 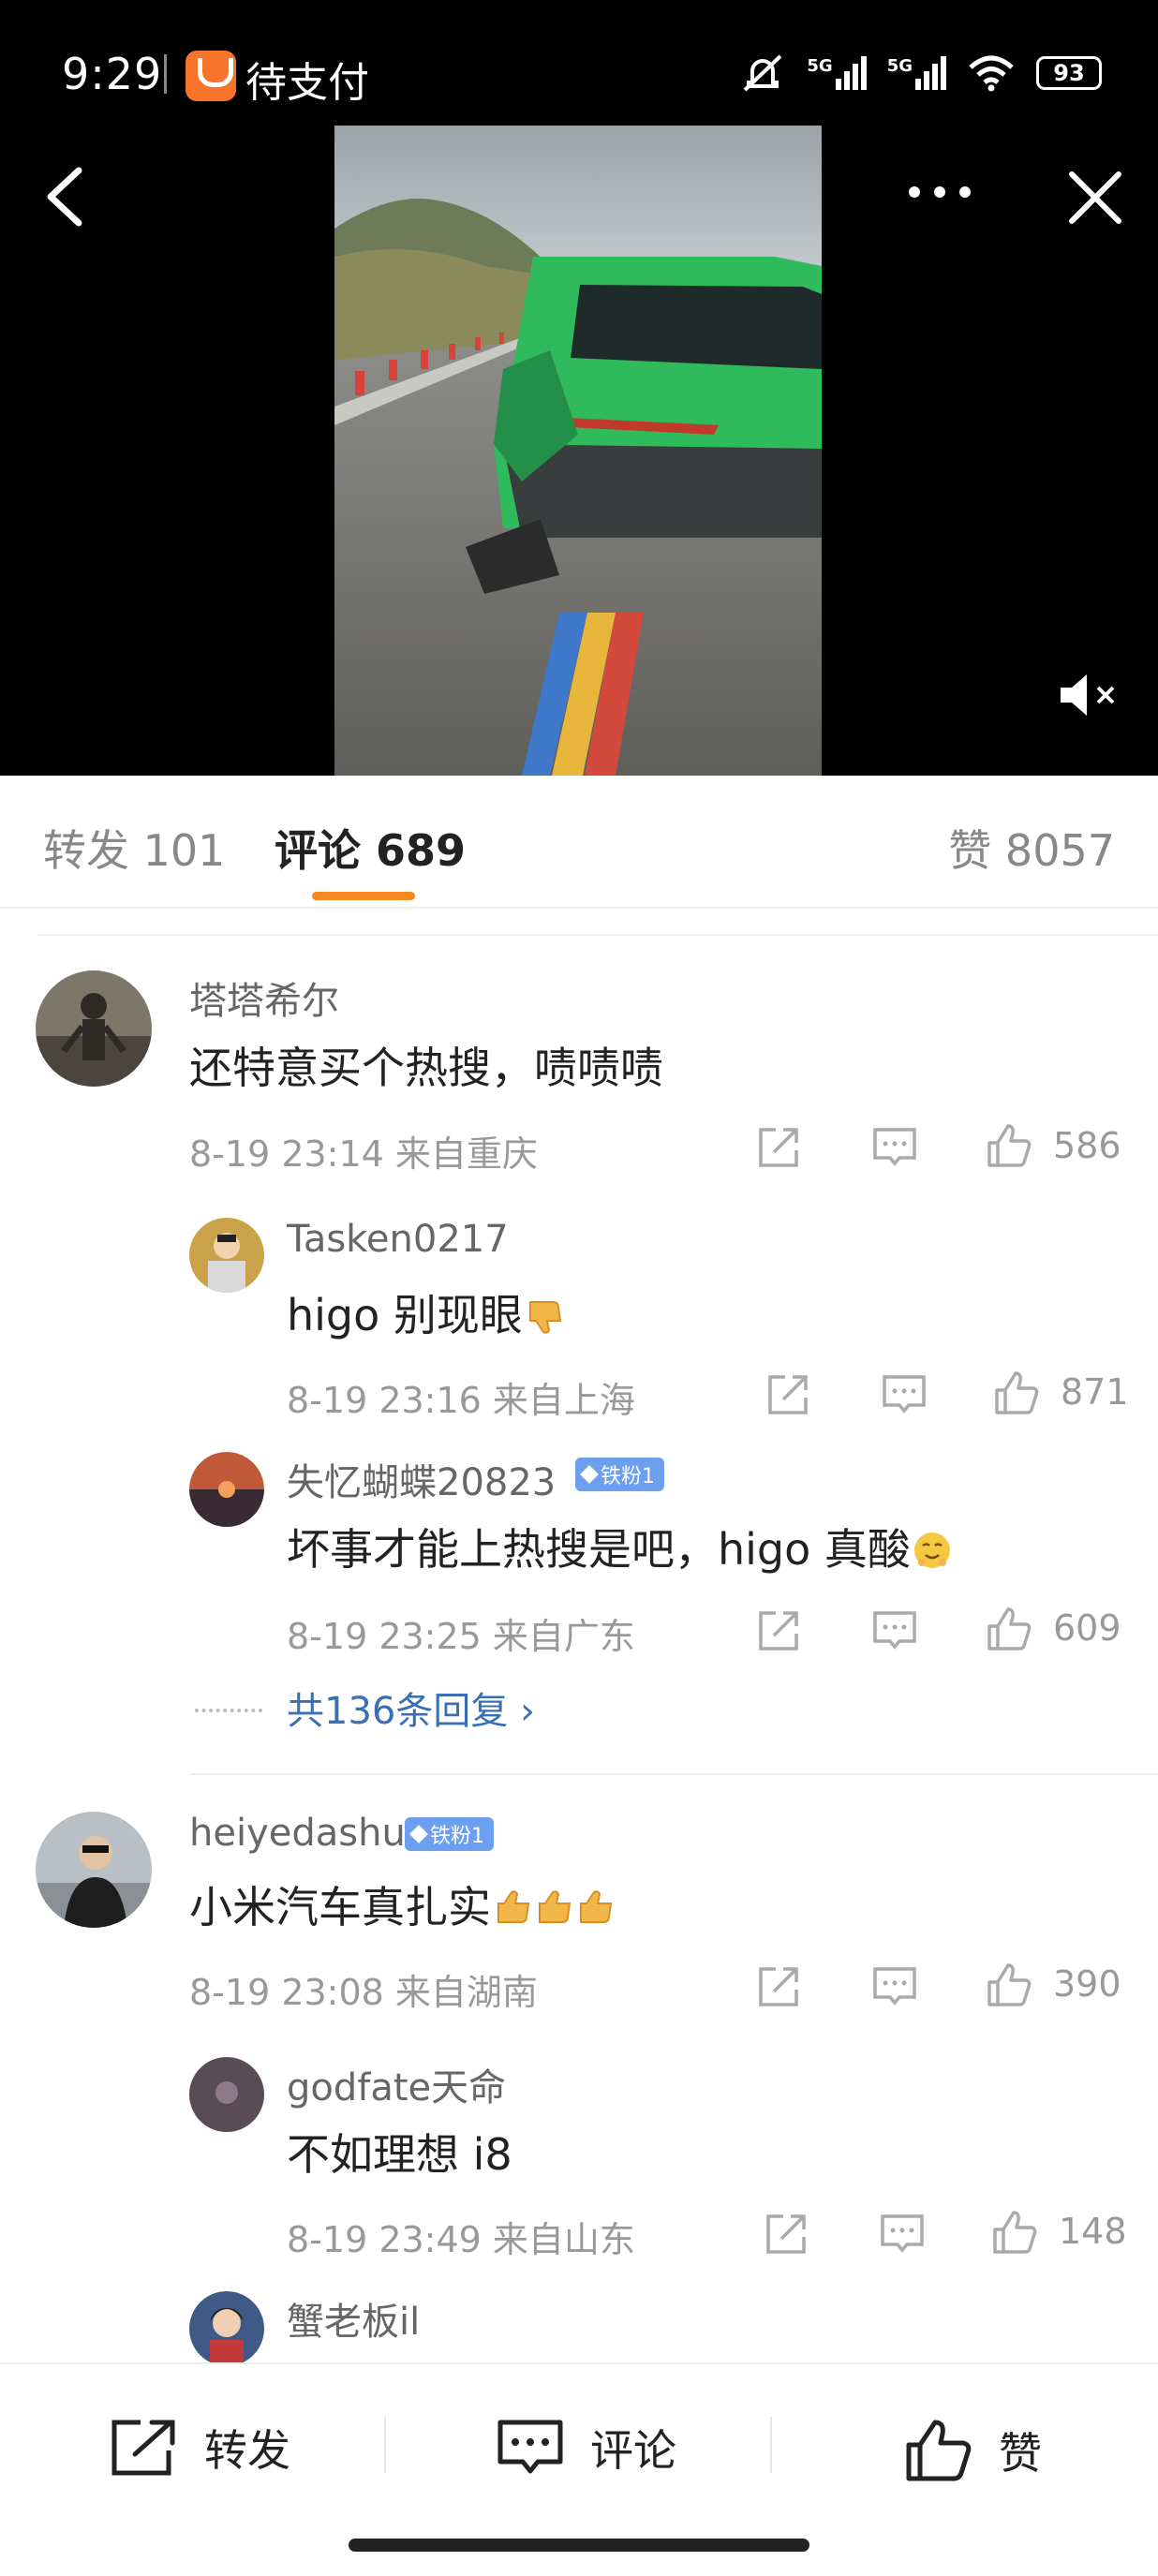 I want to click on tab-comment-label: 评论, so click(x=318, y=850).